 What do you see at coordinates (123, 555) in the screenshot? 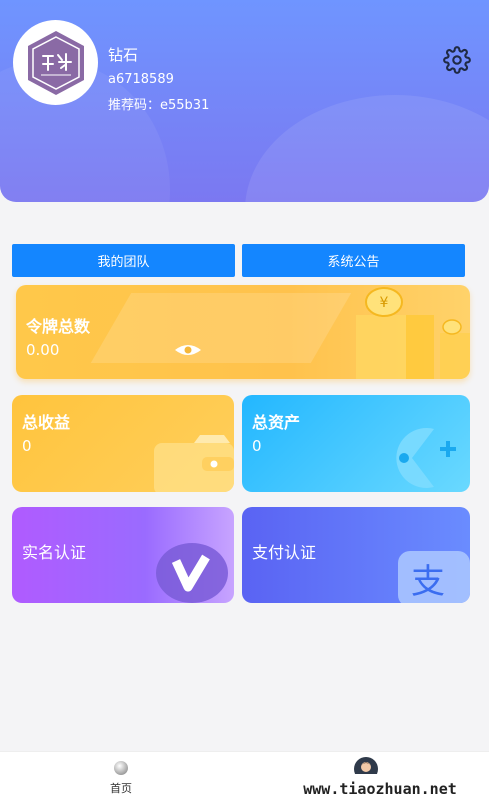
I see `realname-verify-card: 实名认证` at bounding box center [123, 555].